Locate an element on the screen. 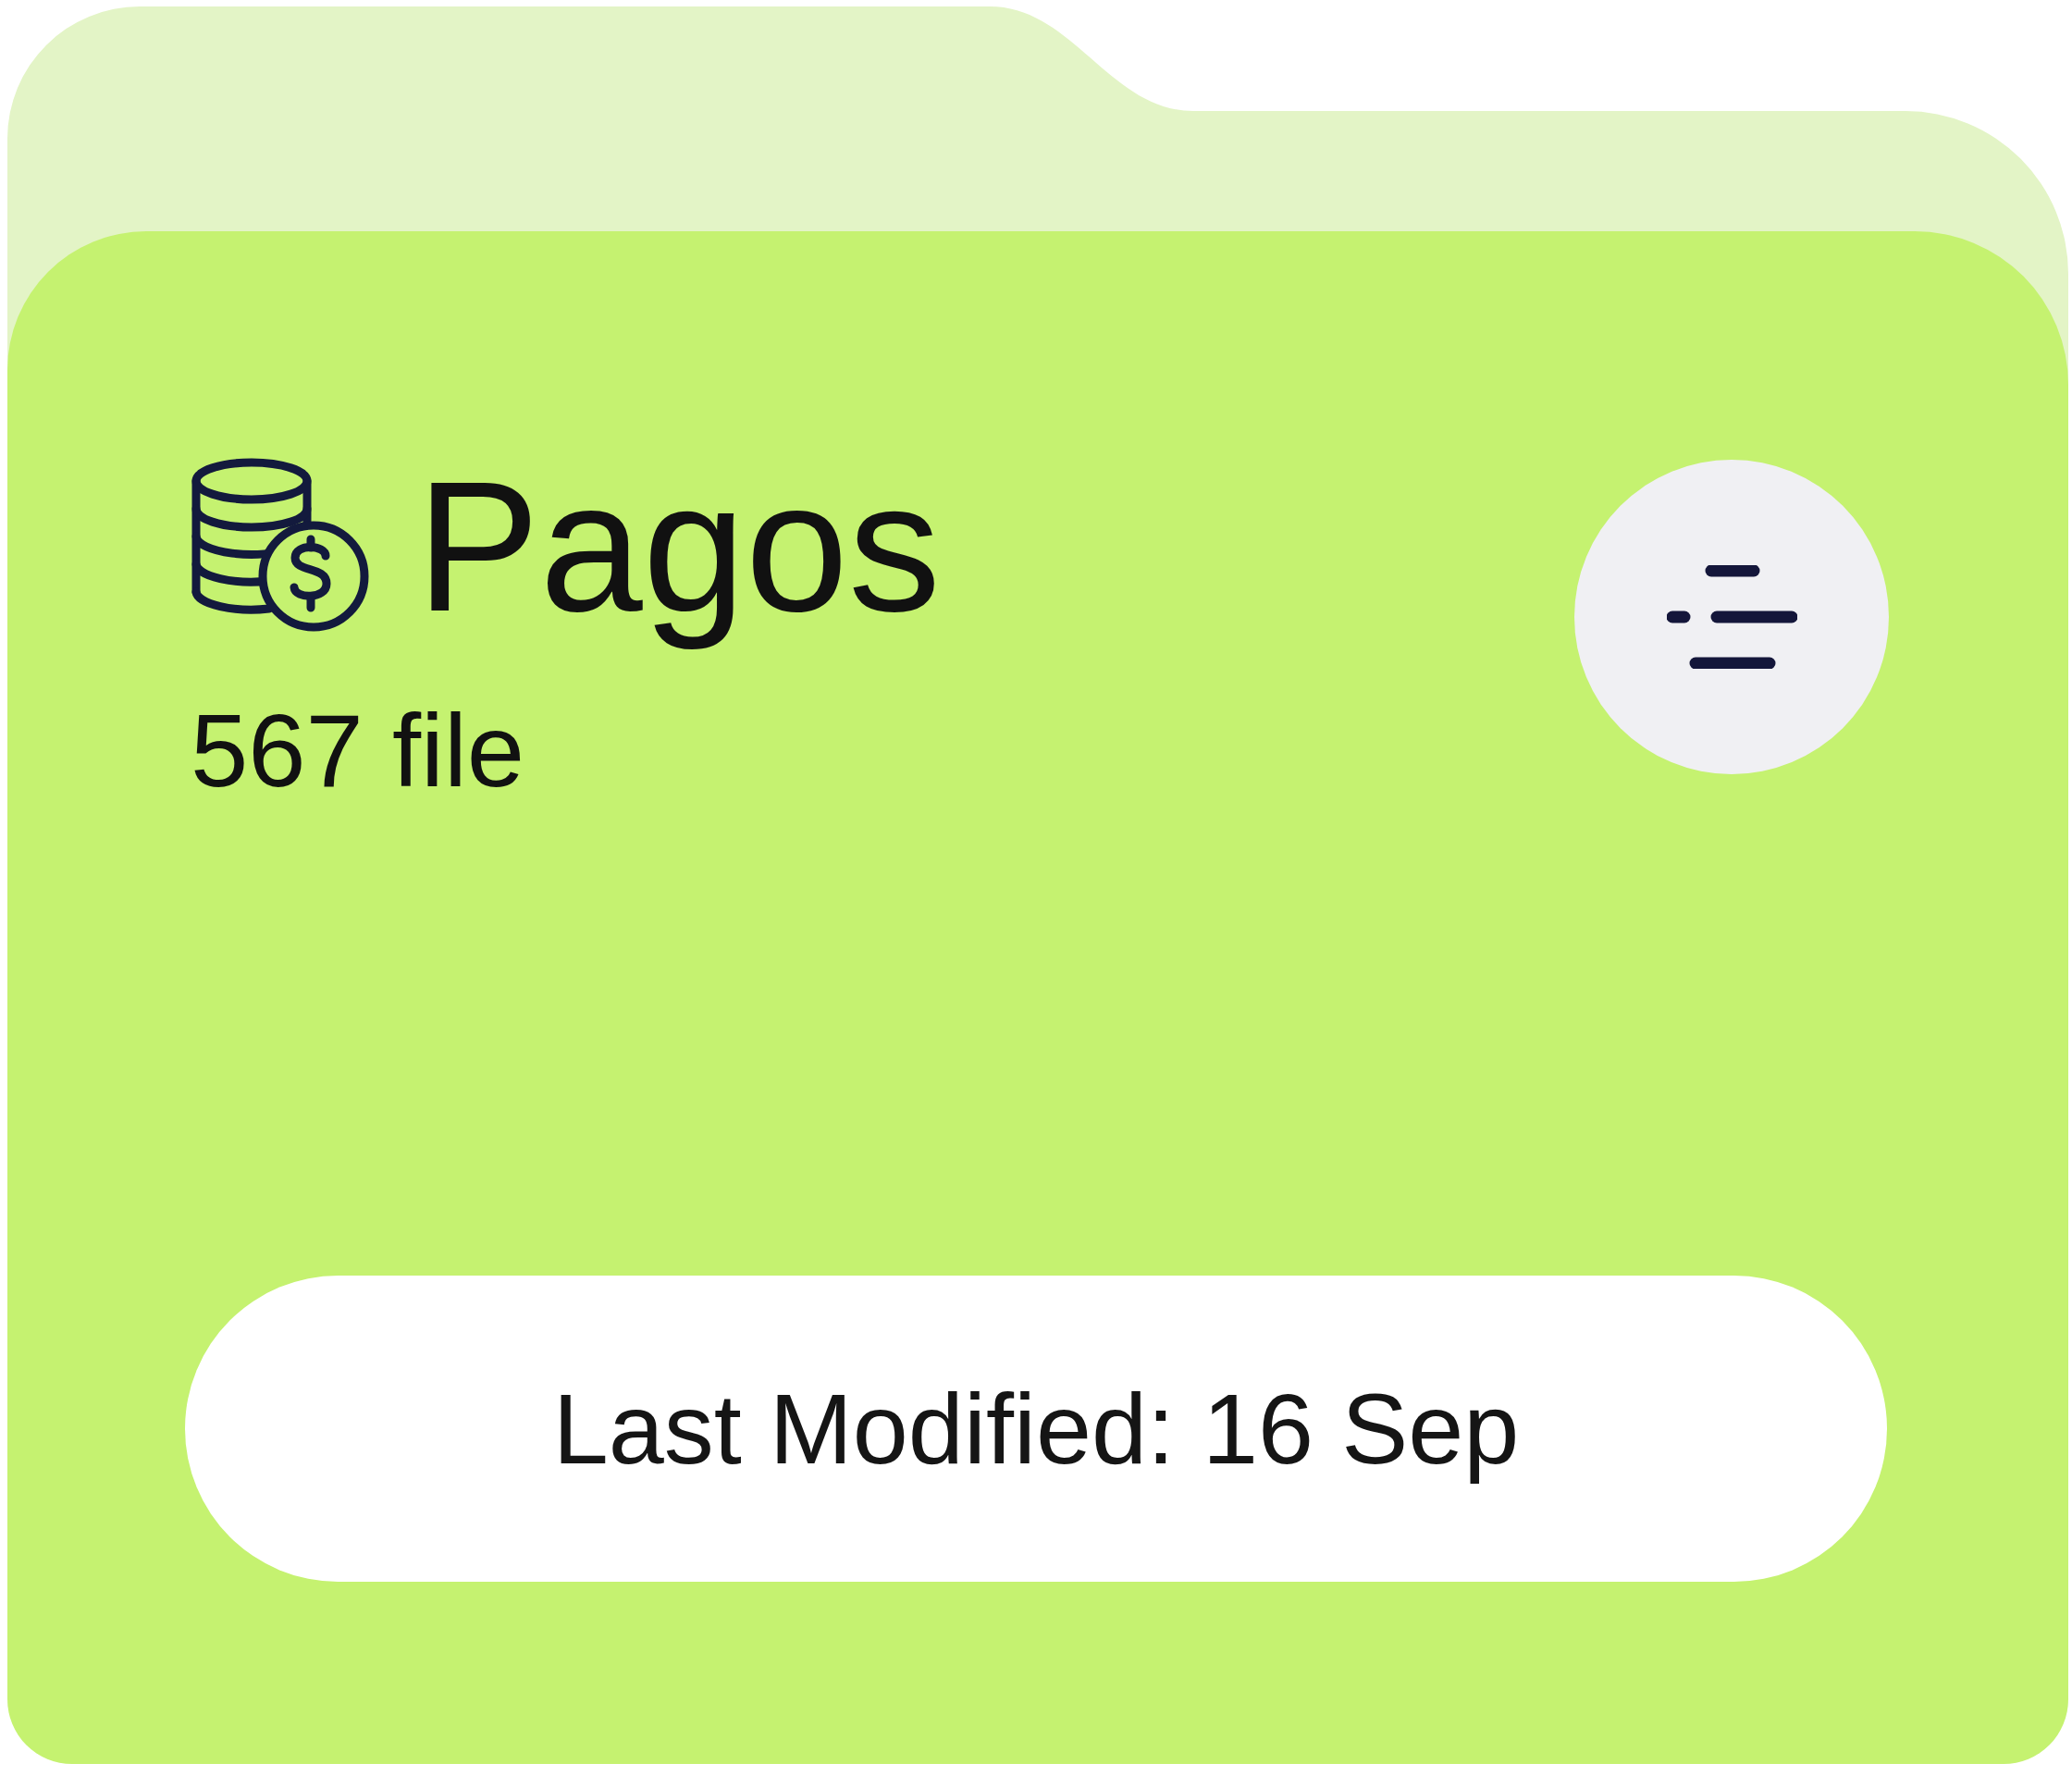  folder-title: Pagos is located at coordinates (679, 546).